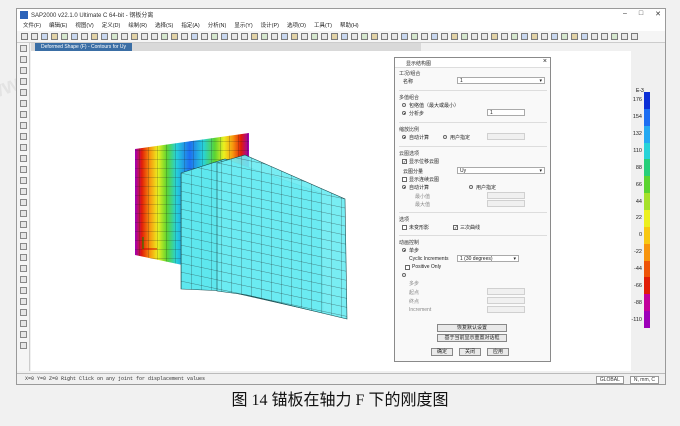 The height and width of the screenshot is (426, 680). Describe the element at coordinates (470, 352) in the screenshot. I see `close-button: 关闭` at that location.